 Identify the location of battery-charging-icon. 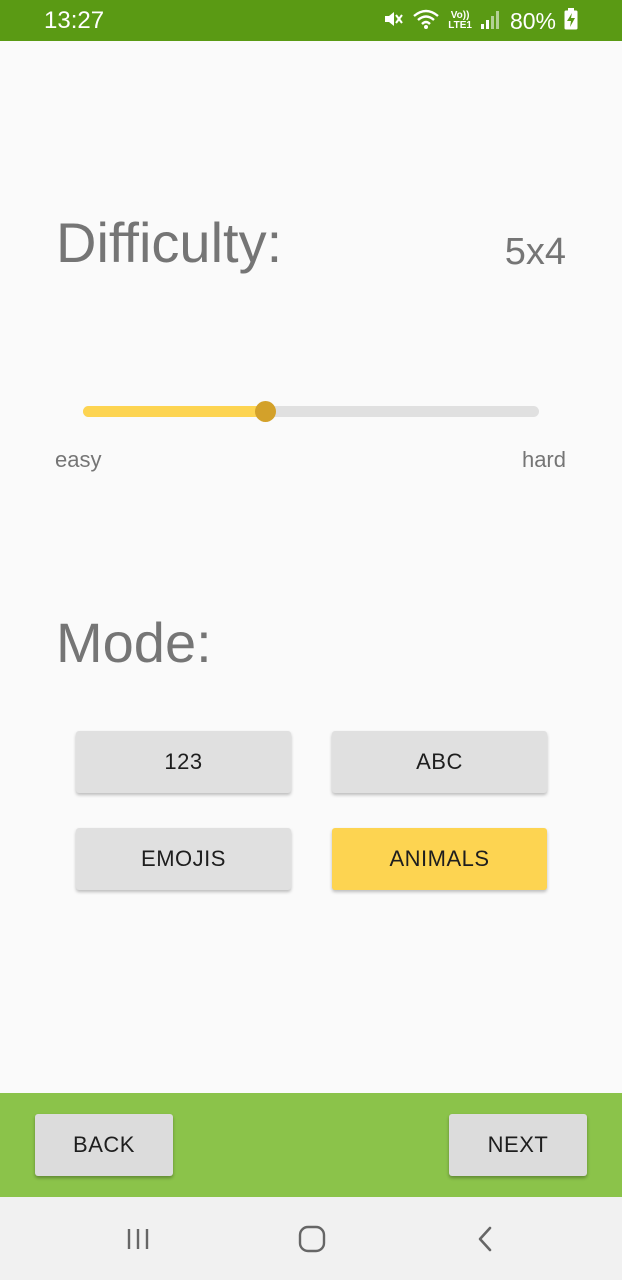
(571, 21).